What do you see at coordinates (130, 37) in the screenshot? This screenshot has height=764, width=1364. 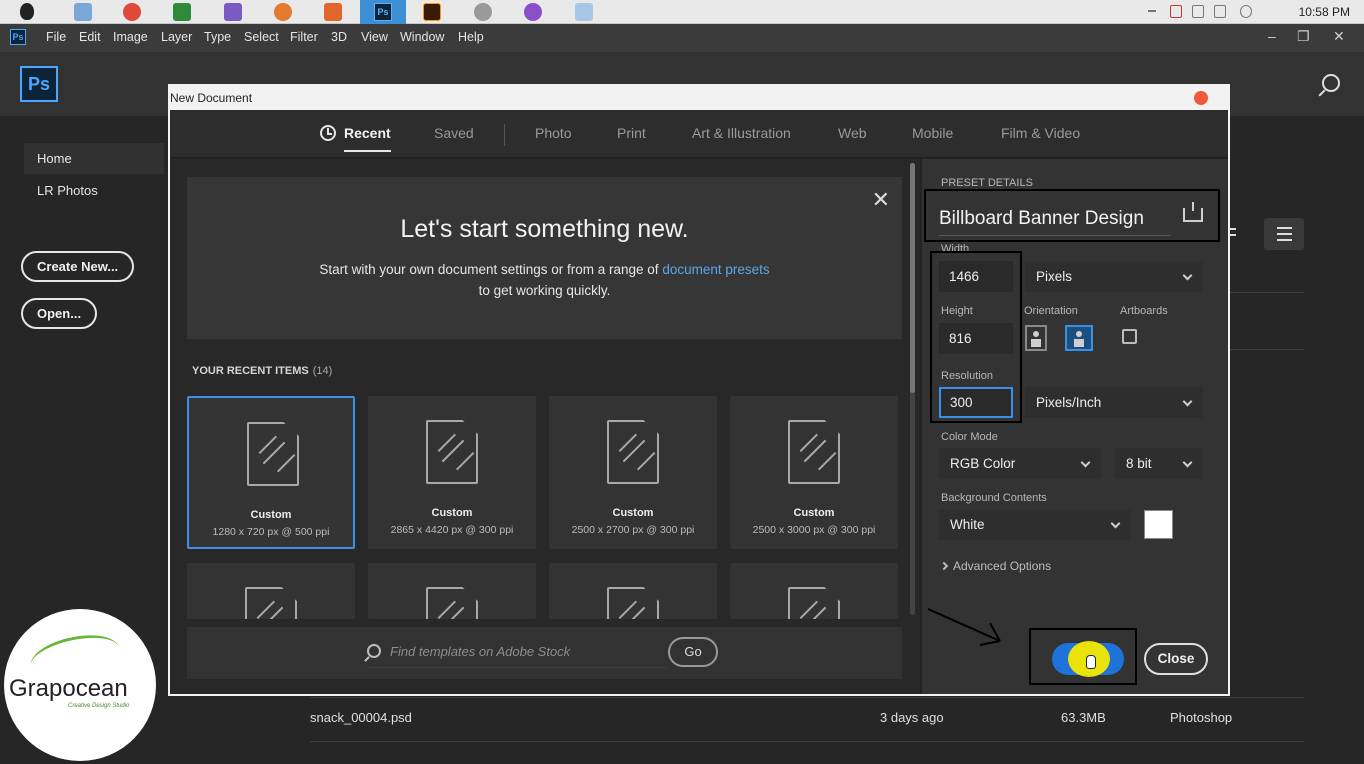 I see `menu-image: Image` at bounding box center [130, 37].